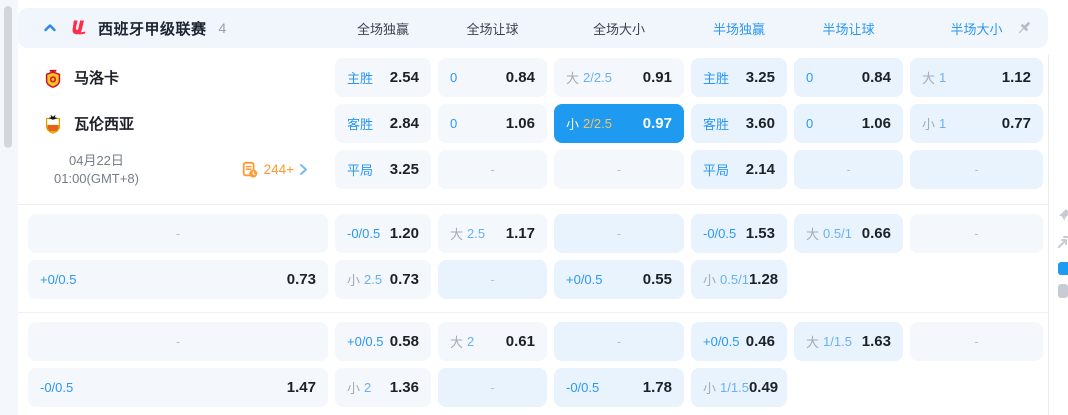 This screenshot has height=415, width=1068. What do you see at coordinates (876, 341) in the screenshot?
I see `odds-value: 1.63` at bounding box center [876, 341].